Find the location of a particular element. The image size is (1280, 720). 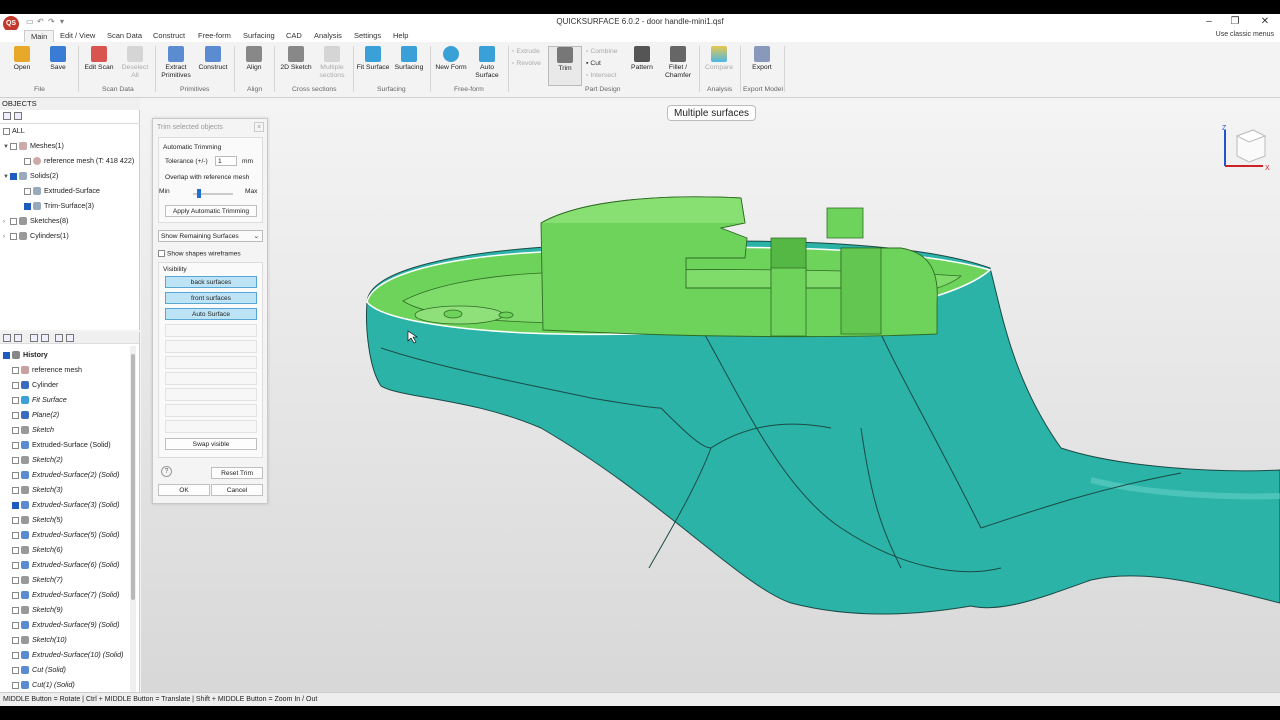

list-view-icon is located at coordinates (7, 338).